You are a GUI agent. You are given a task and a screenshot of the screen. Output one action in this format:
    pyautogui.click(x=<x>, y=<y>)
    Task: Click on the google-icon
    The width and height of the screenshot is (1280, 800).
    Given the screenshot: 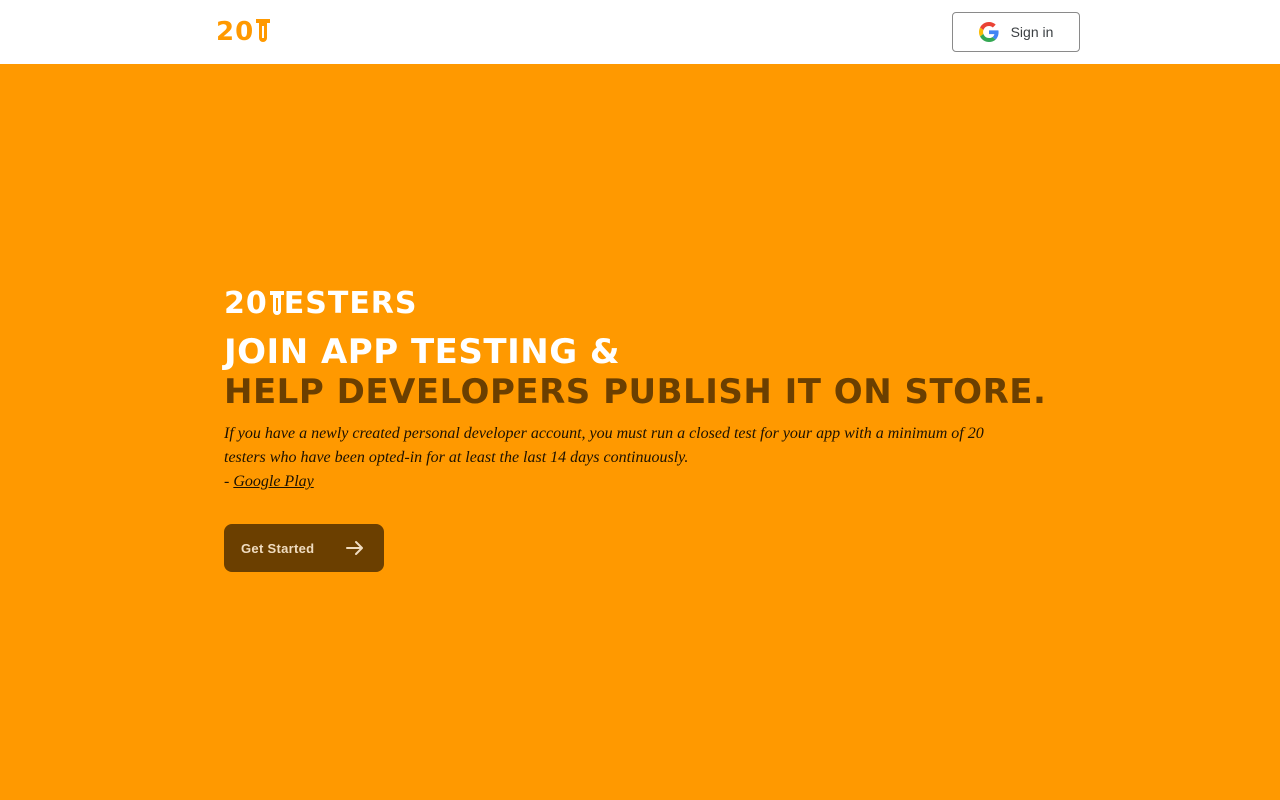 What is the action you would take?
    pyautogui.click(x=988, y=32)
    